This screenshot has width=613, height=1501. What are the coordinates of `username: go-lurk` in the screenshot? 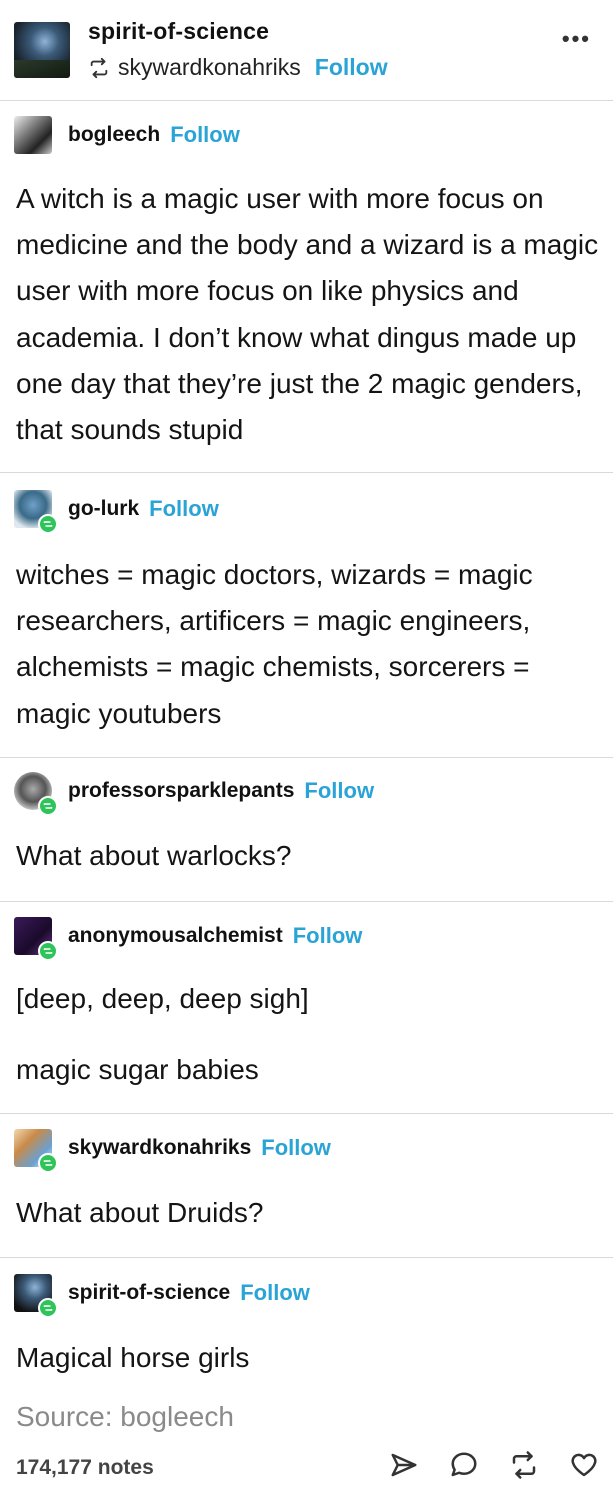 It's located at (103, 509).